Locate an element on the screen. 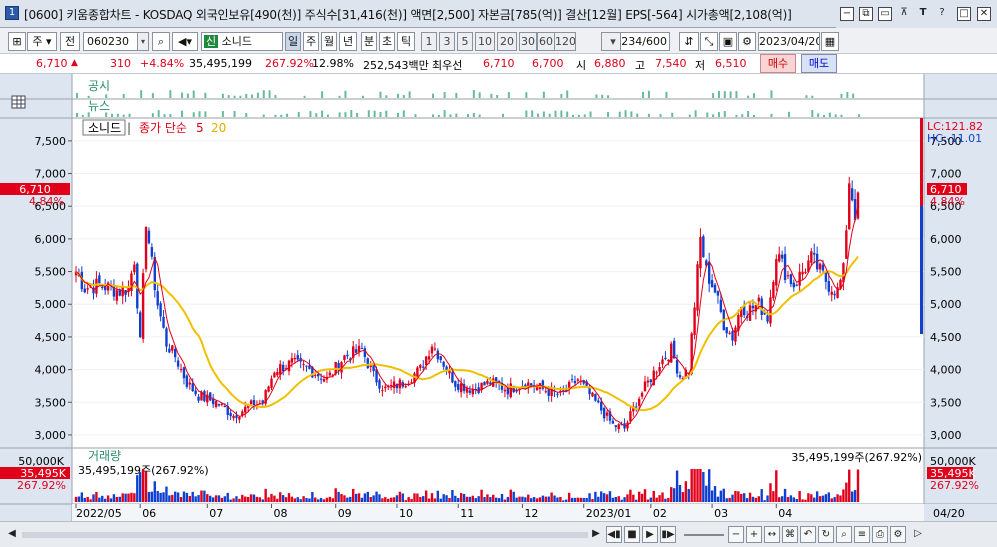  calendar-icon: ▦ is located at coordinates (830, 41).